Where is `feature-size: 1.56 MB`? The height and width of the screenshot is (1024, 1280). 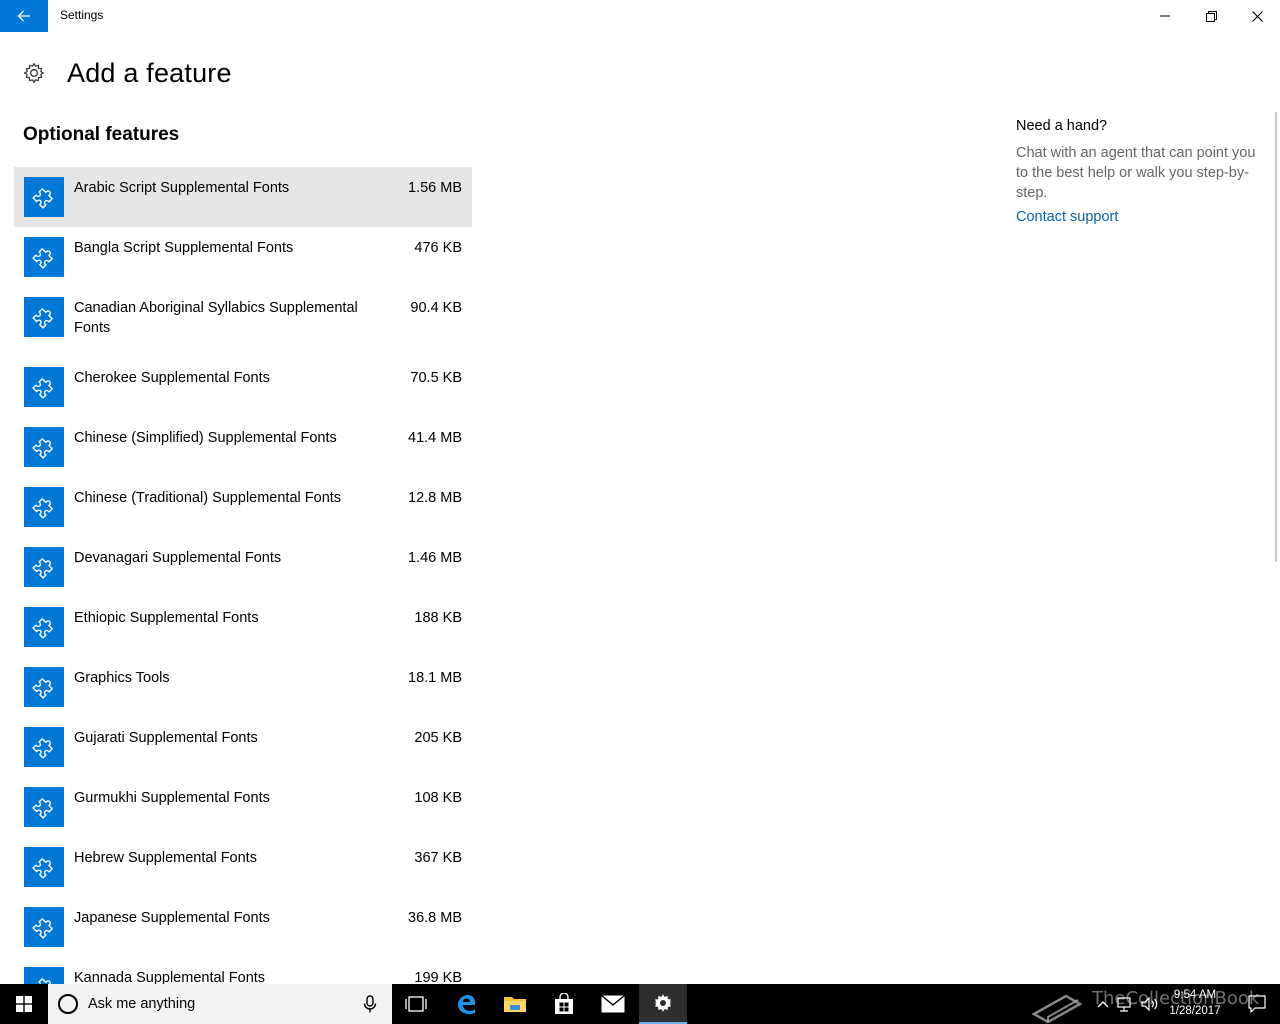 feature-size: 1.56 MB is located at coordinates (435, 188).